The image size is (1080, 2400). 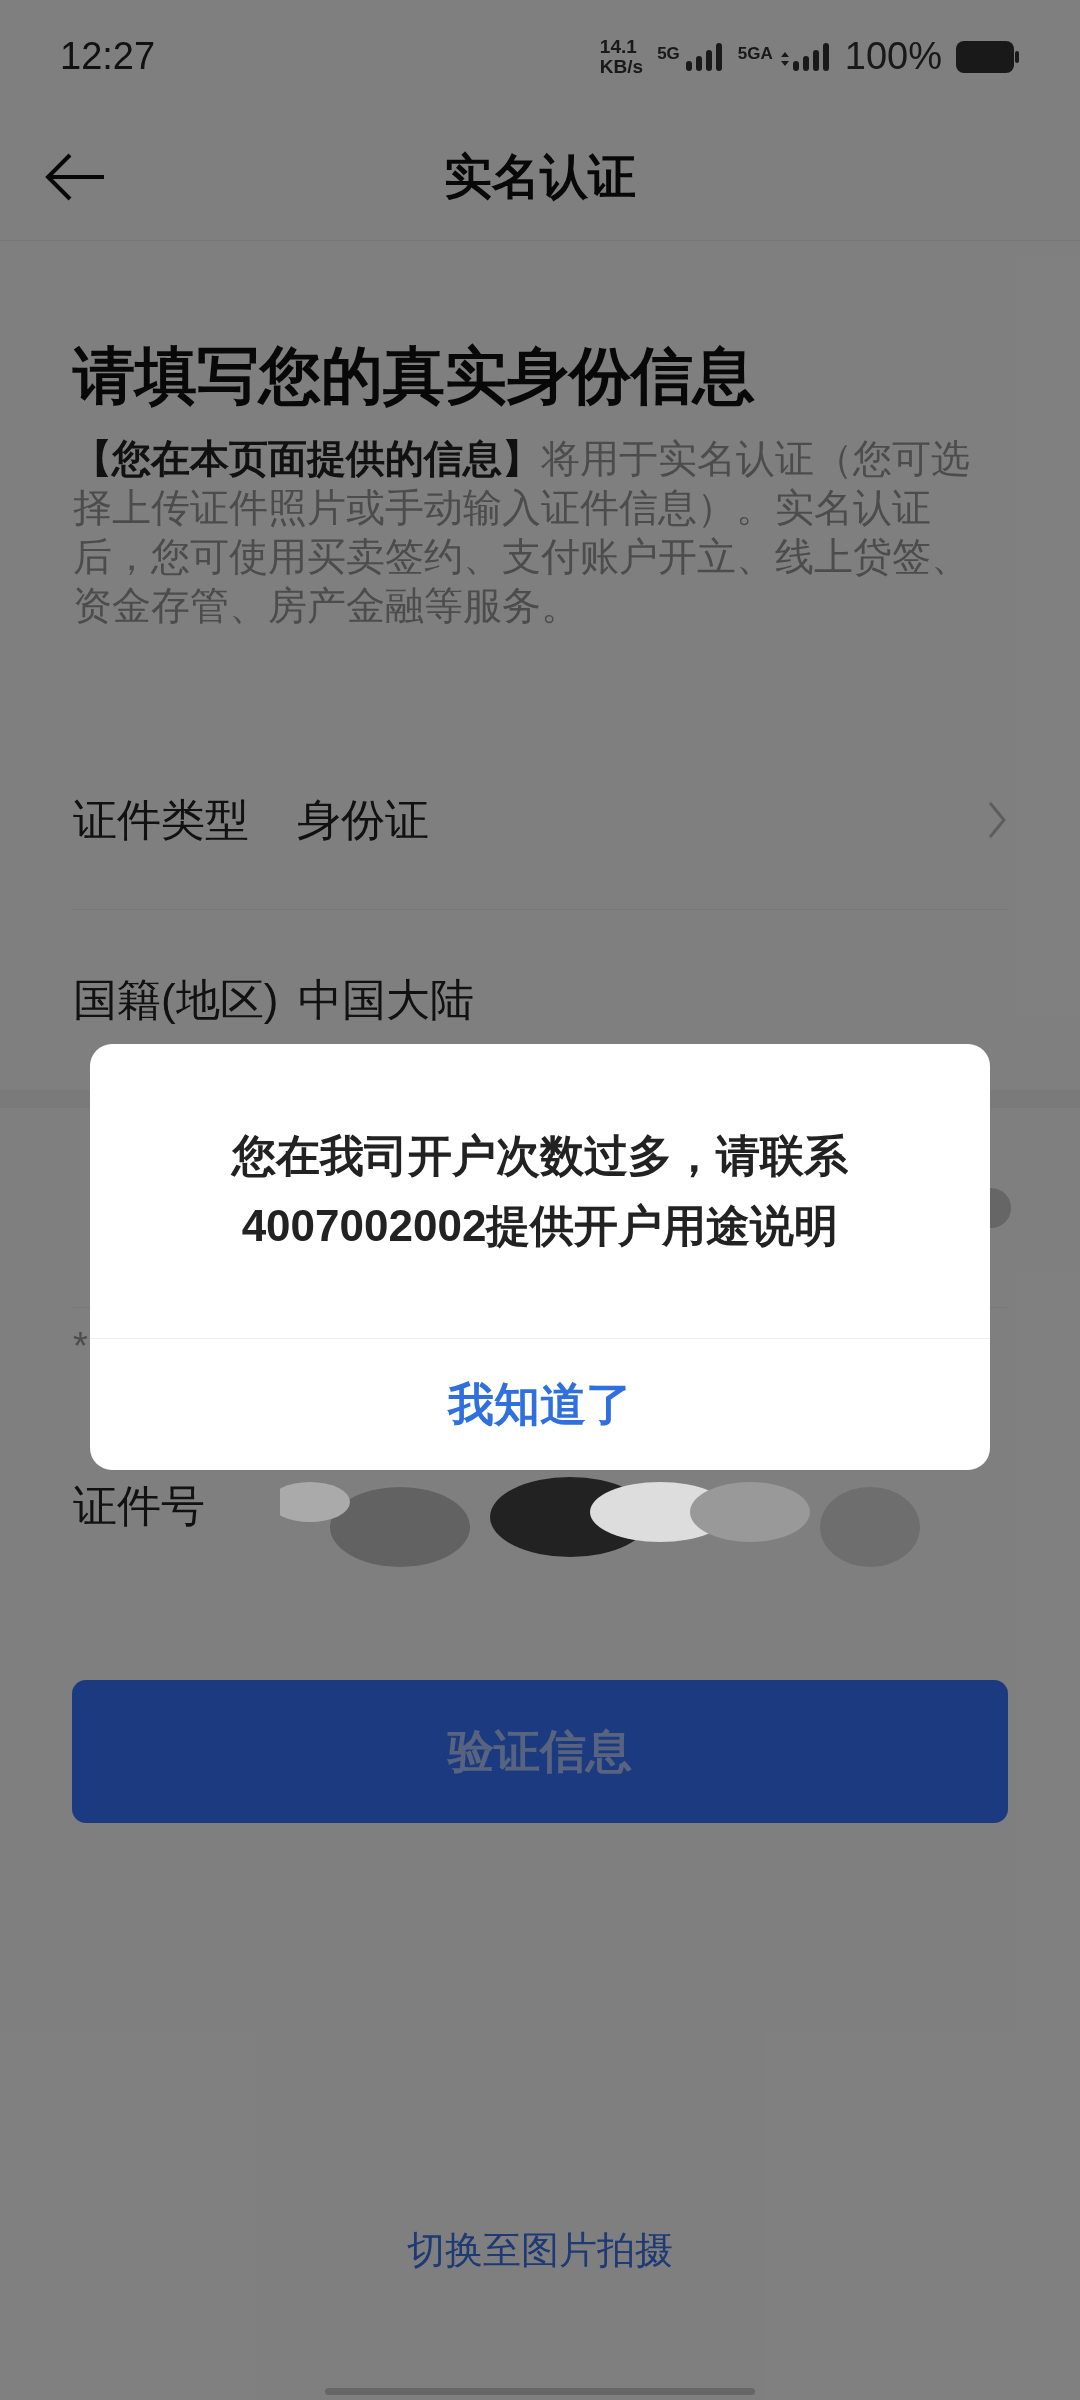 What do you see at coordinates (75, 177) in the screenshot?
I see `back-arrow-icon` at bounding box center [75, 177].